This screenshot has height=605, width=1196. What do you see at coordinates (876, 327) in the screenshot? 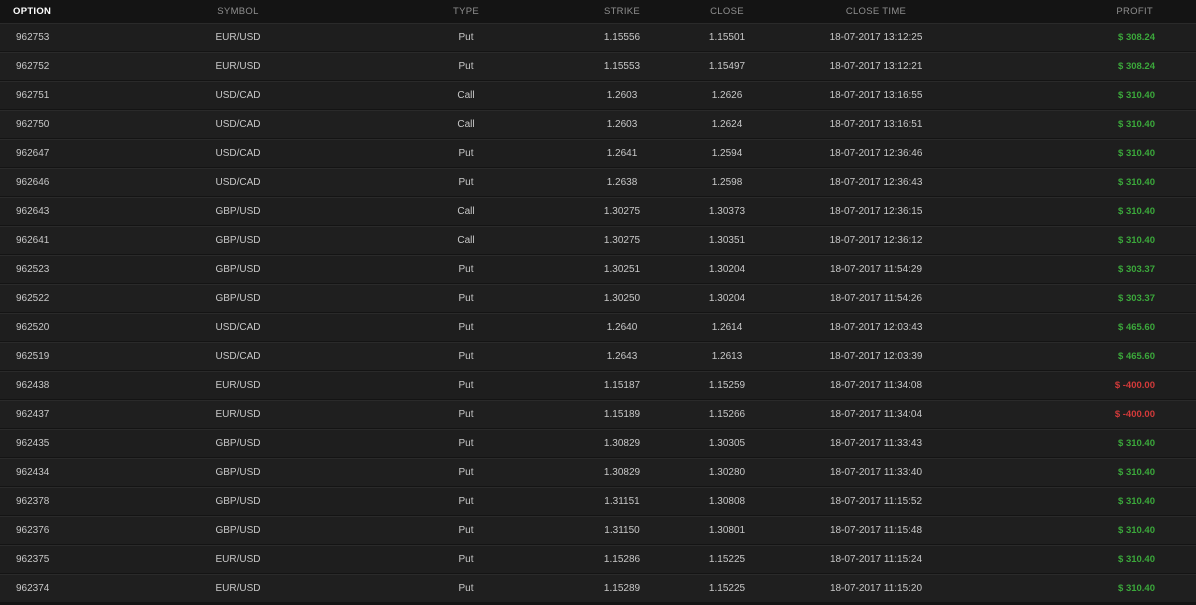
I see `cell-close-time: 18-07-2017 12:03:43` at bounding box center [876, 327].